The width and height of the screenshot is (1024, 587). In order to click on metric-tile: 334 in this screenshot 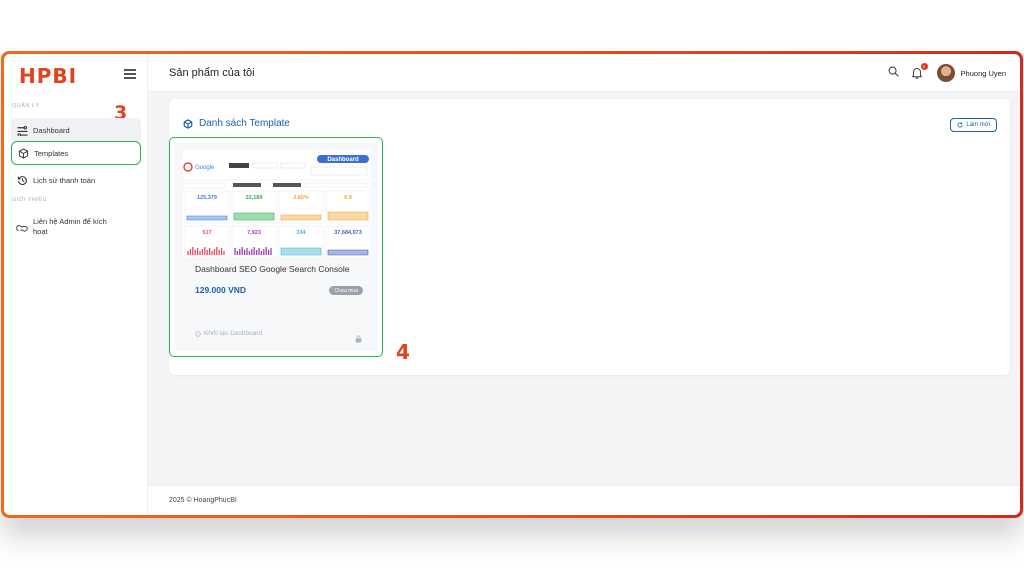, I will do `click(301, 242)`.